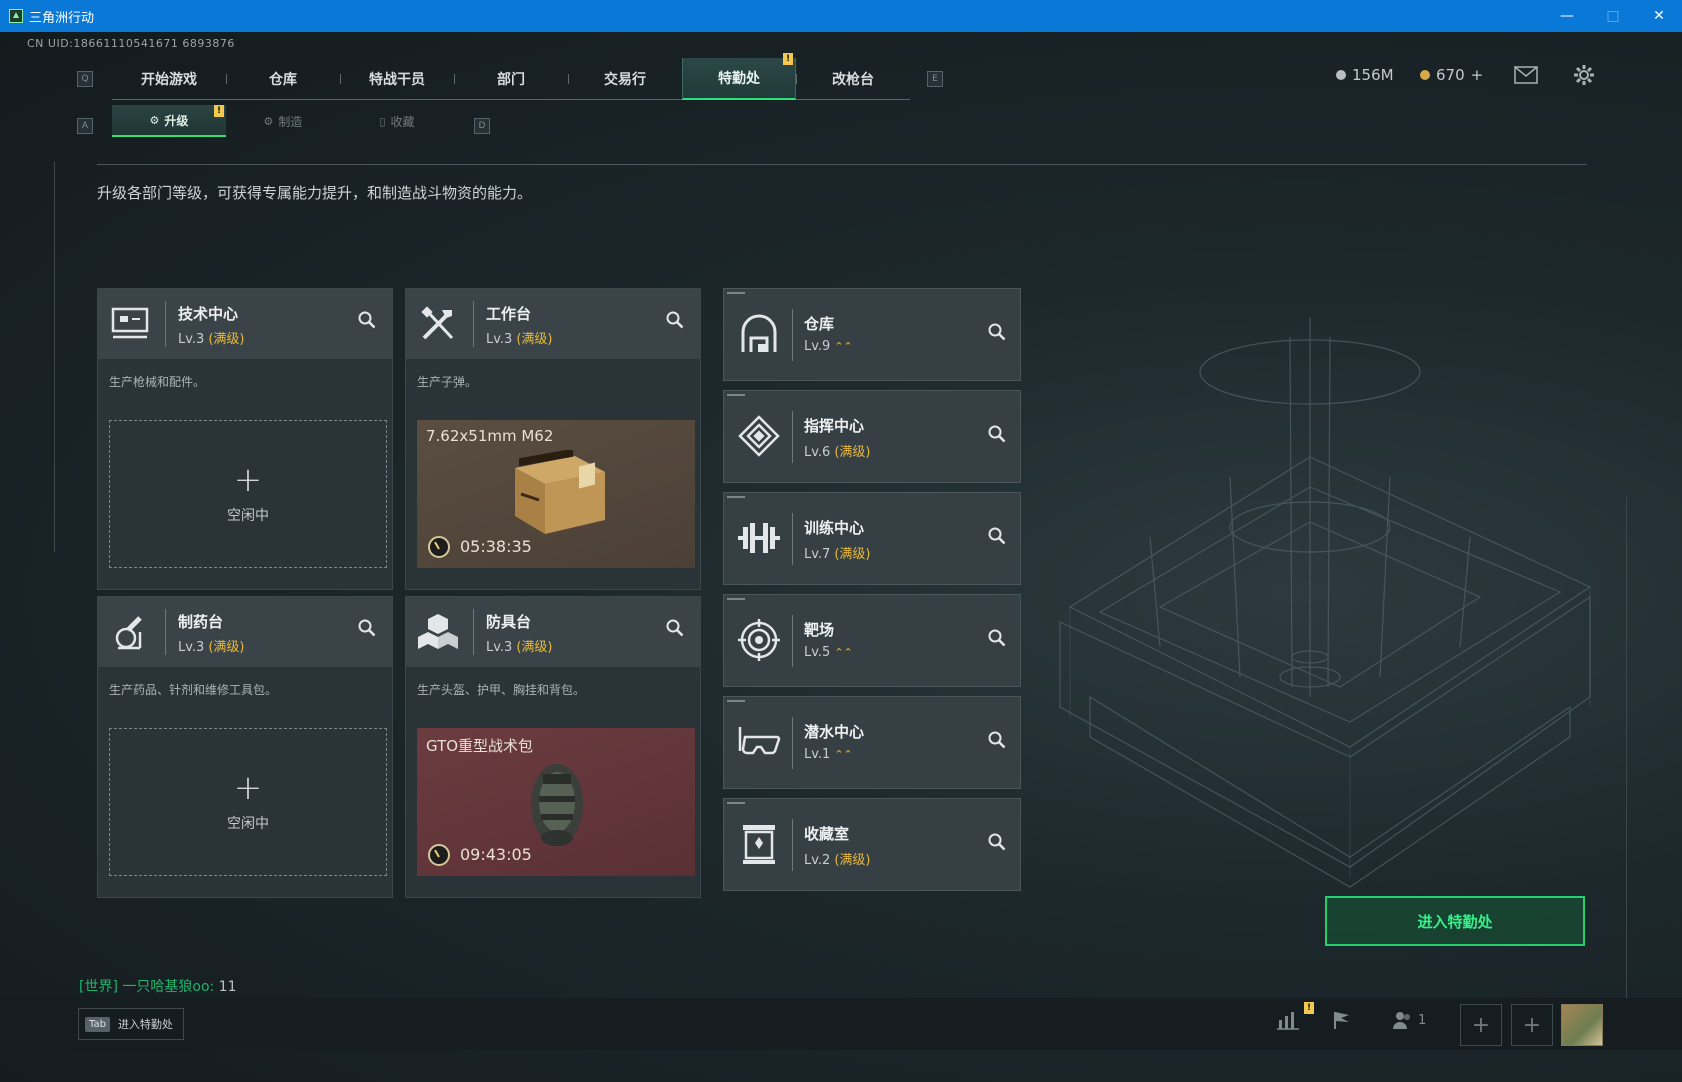  What do you see at coordinates (759, 538) in the screenshot?
I see `training-center-icon` at bounding box center [759, 538].